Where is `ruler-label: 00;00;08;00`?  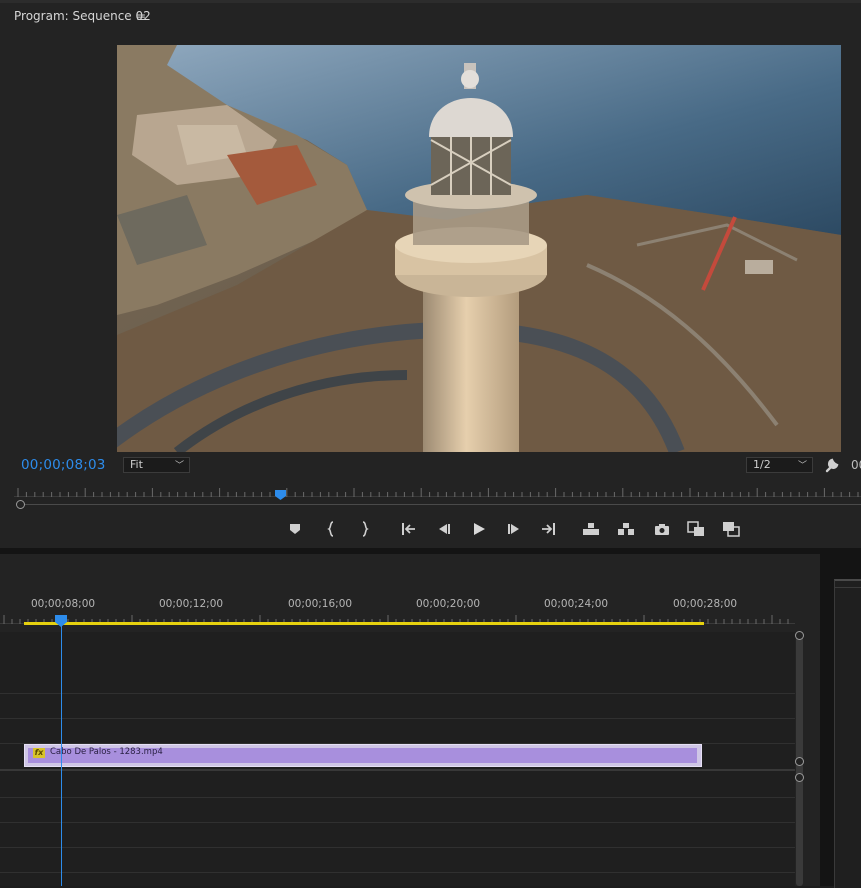 ruler-label: 00;00;08;00 is located at coordinates (63, 604).